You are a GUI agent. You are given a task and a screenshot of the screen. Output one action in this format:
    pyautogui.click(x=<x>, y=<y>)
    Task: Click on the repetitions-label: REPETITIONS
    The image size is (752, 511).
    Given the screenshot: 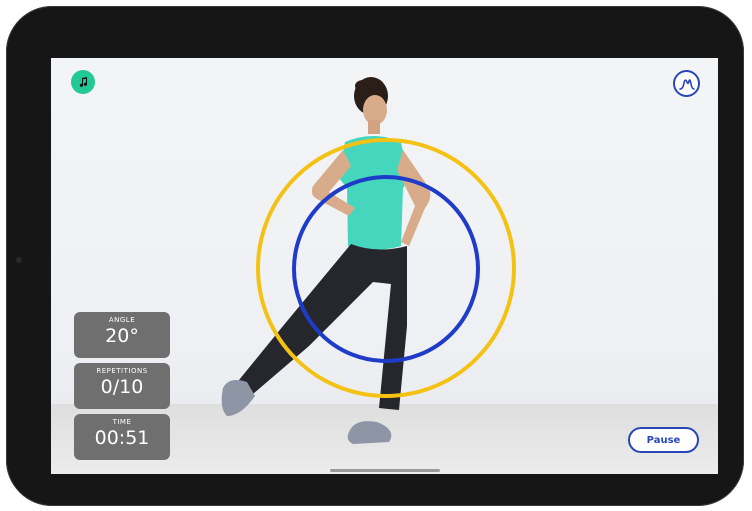 What is the action you would take?
    pyautogui.click(x=122, y=371)
    